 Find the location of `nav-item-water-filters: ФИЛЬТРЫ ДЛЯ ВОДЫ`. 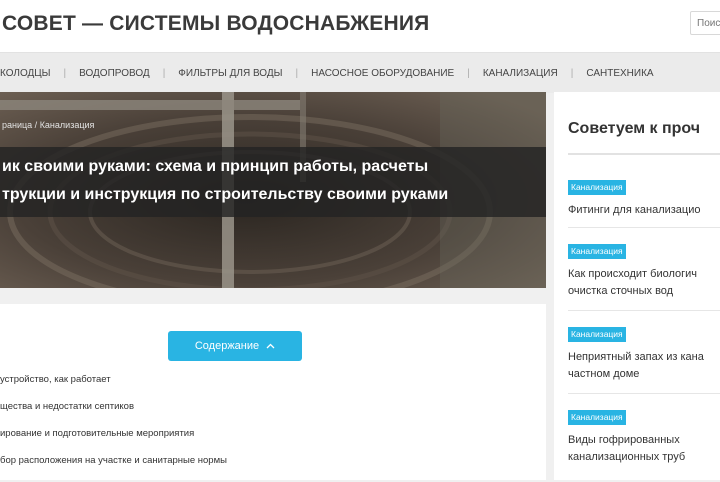

nav-item-water-filters: ФИЛЬТРЫ ДЛЯ ВОДЫ is located at coordinates (230, 73).